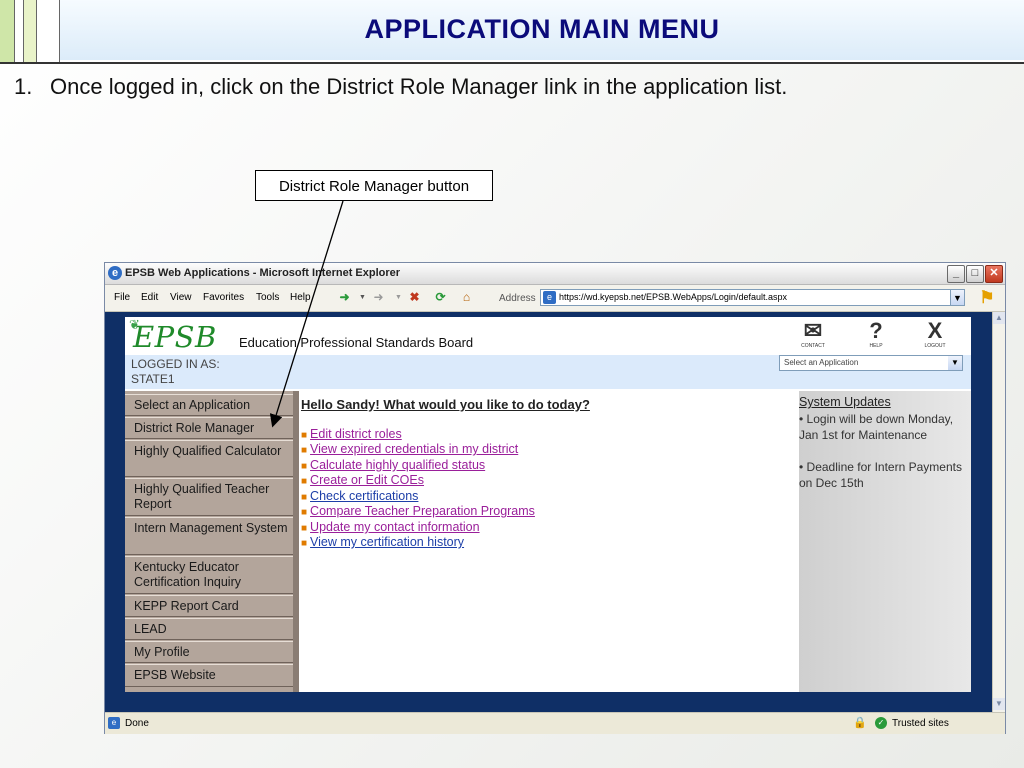 The height and width of the screenshot is (768, 1024). Describe the element at coordinates (374, 185) in the screenshot. I see `callout-box: District Role Manager button` at that location.